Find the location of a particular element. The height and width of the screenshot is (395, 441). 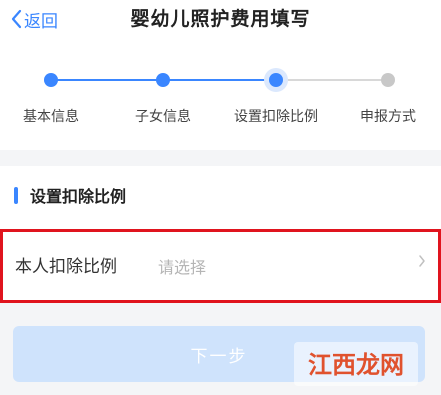

step-label-deduction-ratio: 设置扣除比例 is located at coordinates (276, 117).